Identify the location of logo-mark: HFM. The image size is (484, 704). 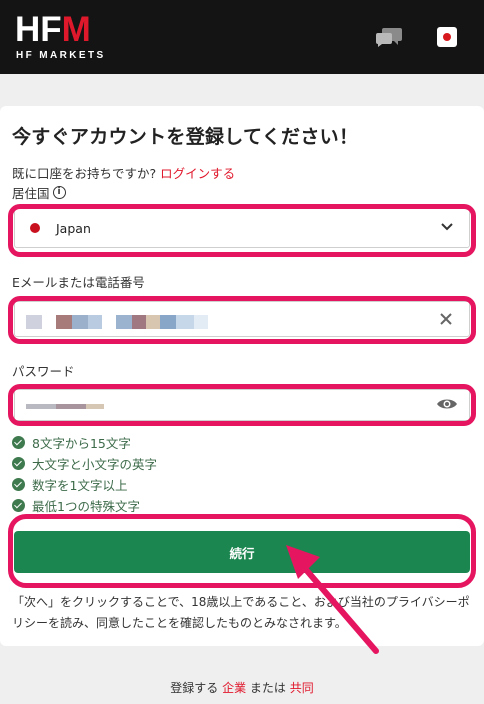
(53, 29).